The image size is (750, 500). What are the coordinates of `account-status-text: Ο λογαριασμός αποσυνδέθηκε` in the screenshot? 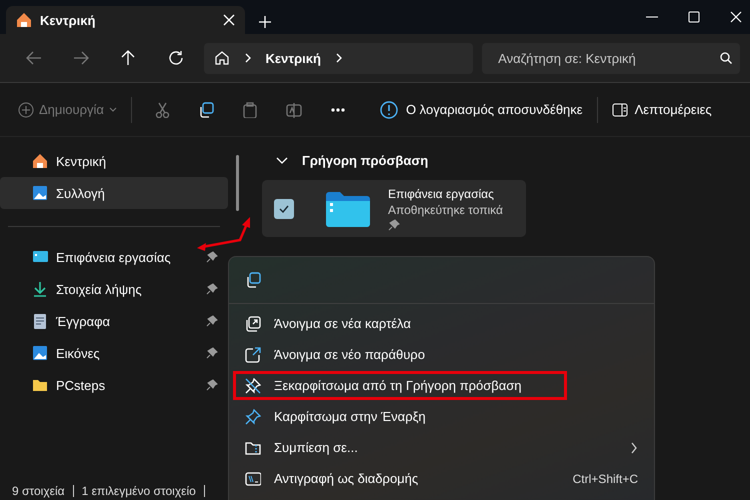 It's located at (494, 109).